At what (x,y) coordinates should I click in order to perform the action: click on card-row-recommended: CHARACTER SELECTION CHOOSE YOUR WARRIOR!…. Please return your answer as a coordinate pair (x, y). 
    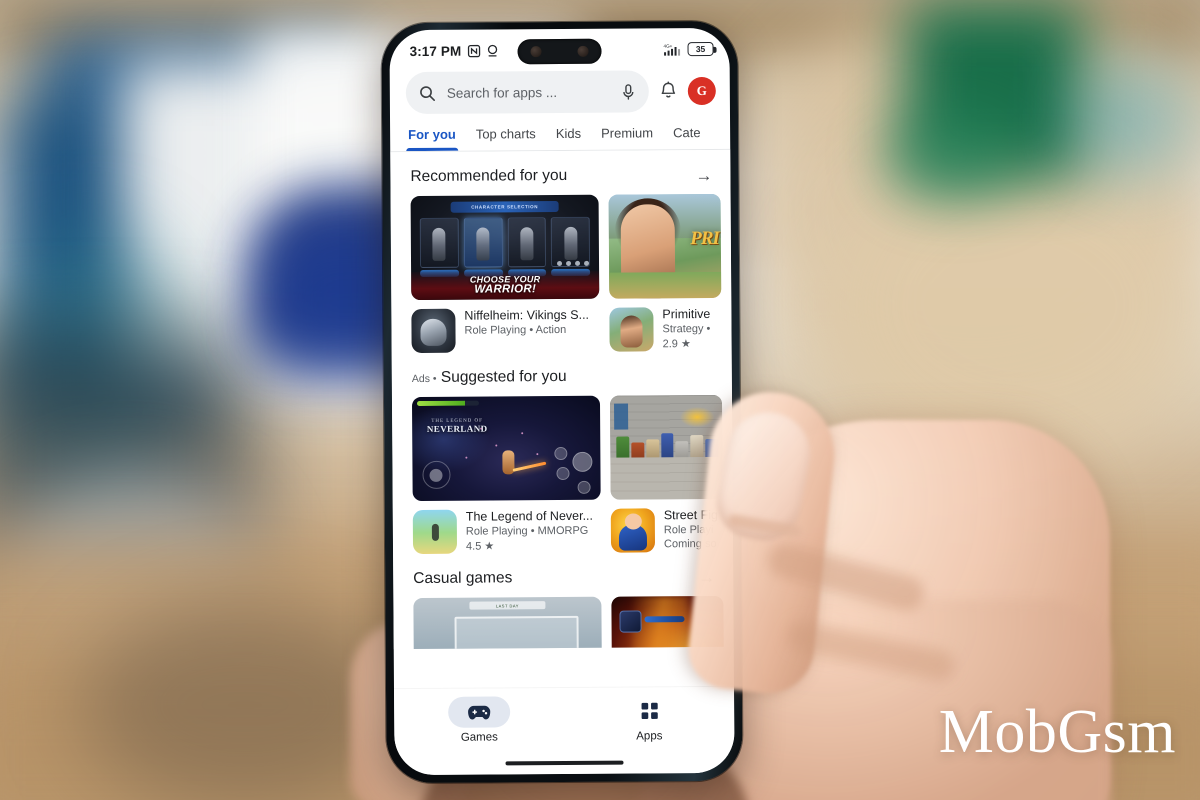
    Looking at the image, I should click on (561, 273).